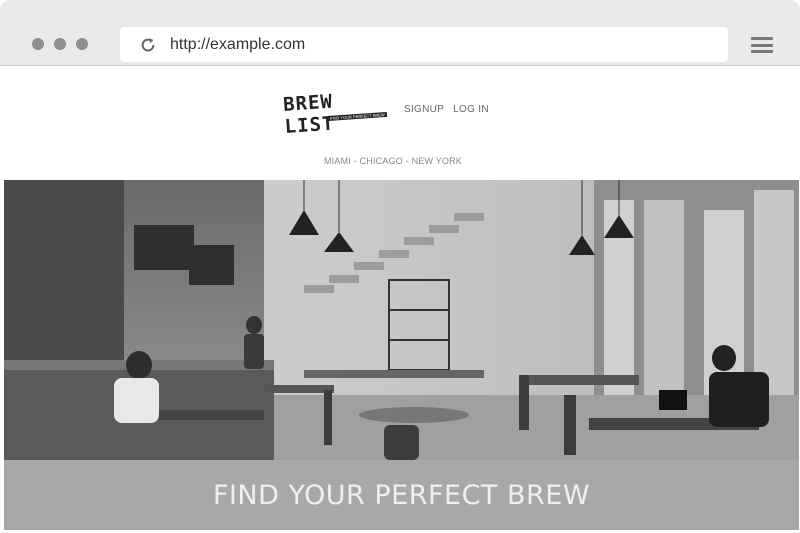 This screenshot has height=533, width=800. I want to click on hamburger-menu-icon, so click(762, 45).